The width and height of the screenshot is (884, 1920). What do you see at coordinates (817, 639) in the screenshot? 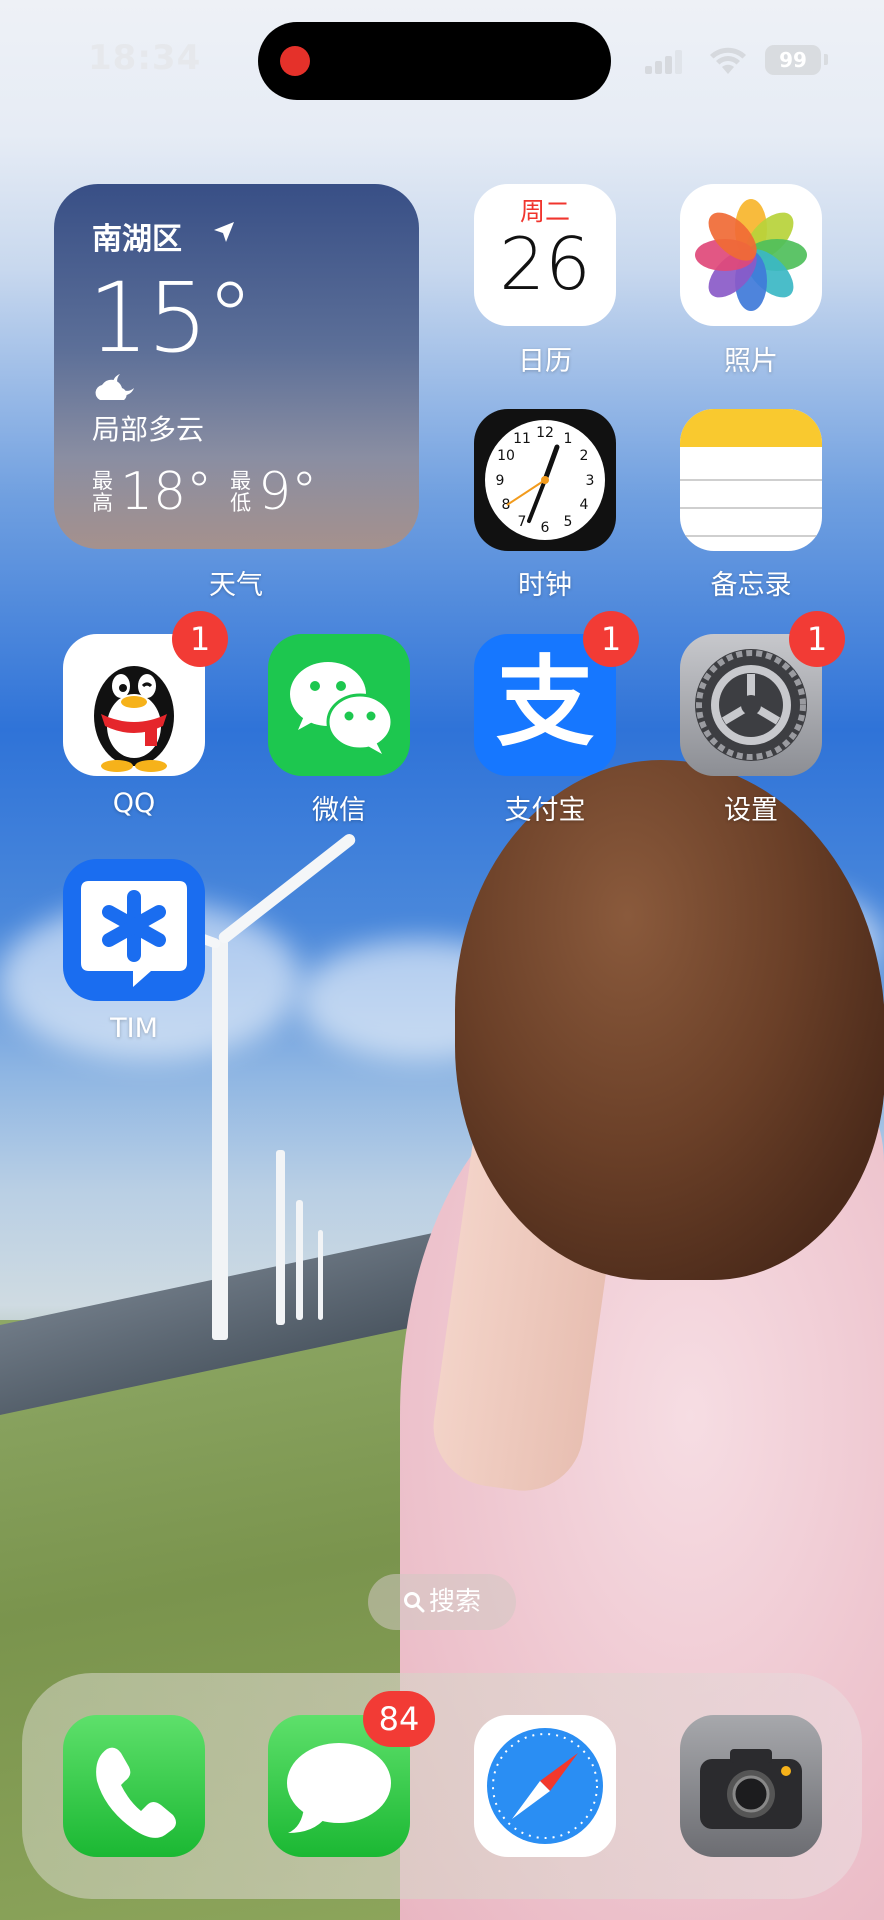
I see `settings-notification-badge: 1` at bounding box center [817, 639].